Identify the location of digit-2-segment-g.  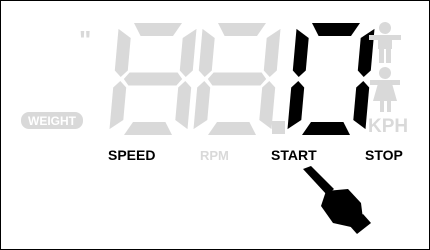
(237, 79).